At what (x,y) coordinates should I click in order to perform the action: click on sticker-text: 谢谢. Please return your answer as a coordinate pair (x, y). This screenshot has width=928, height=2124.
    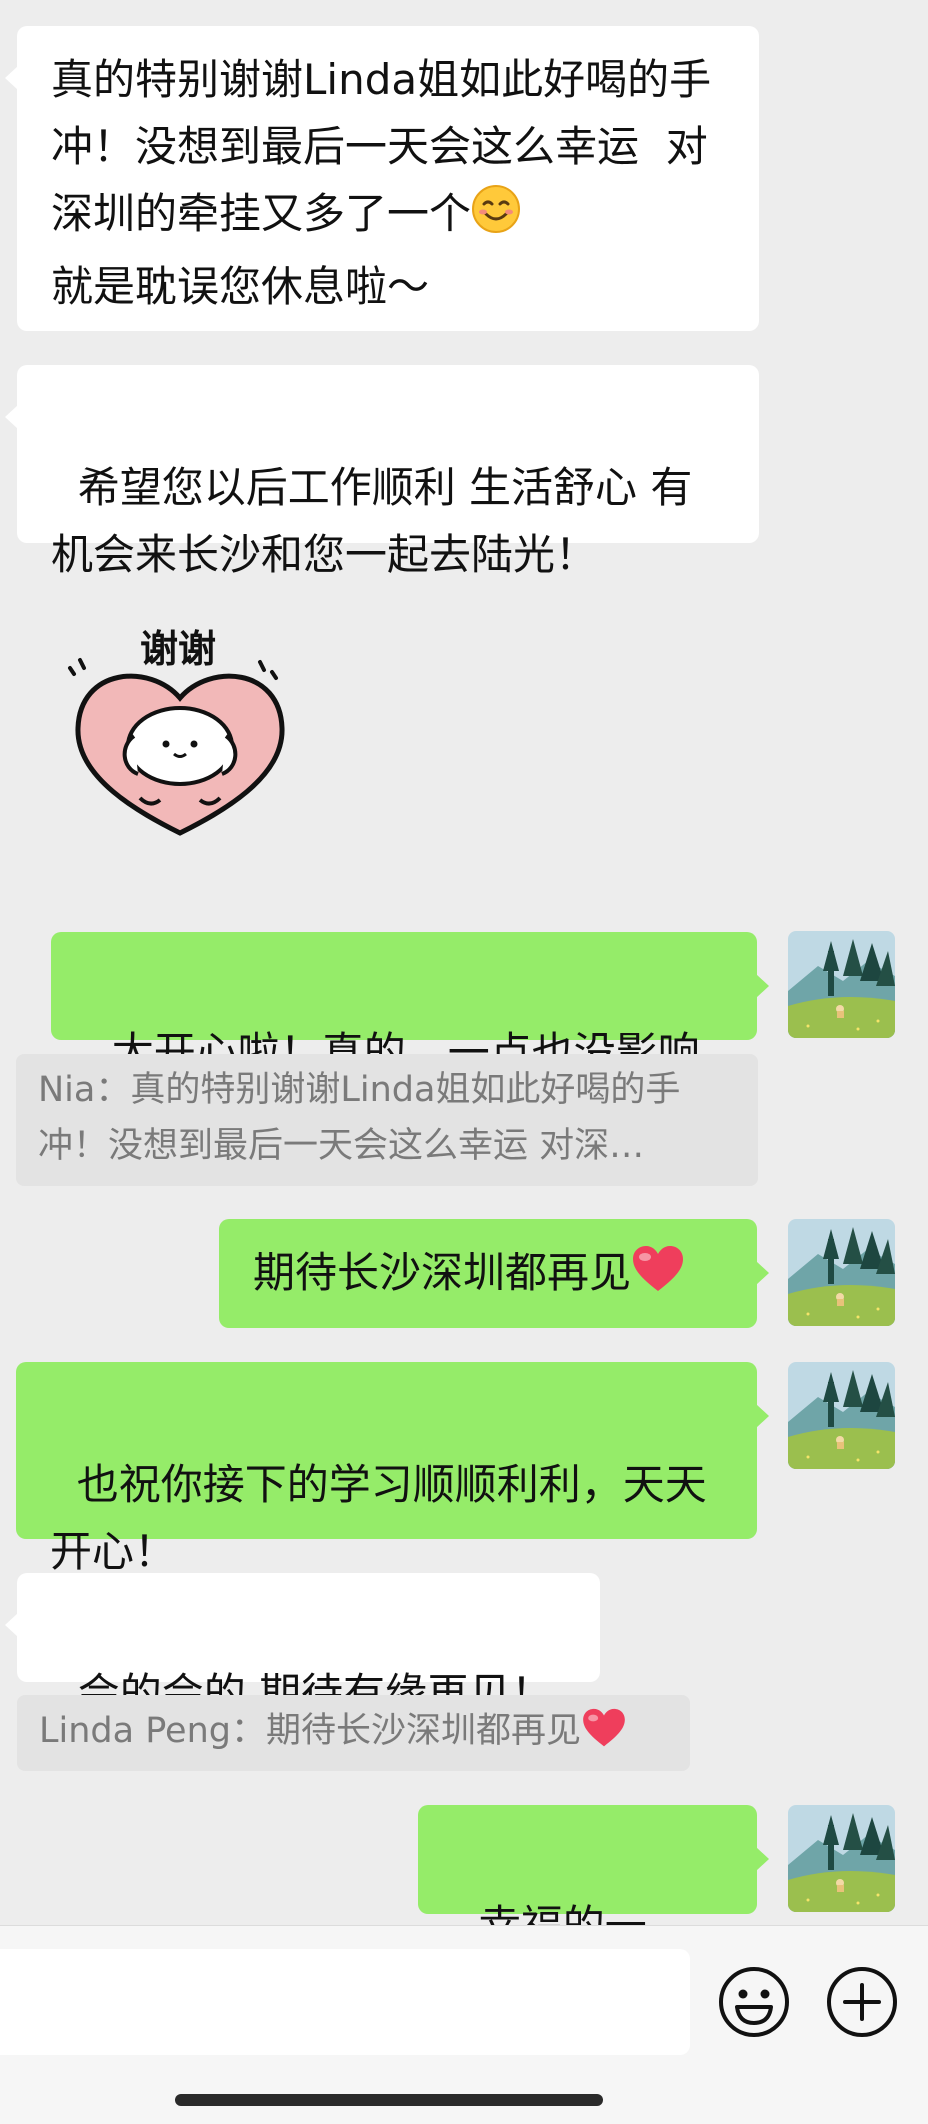
    Looking at the image, I should click on (178, 649).